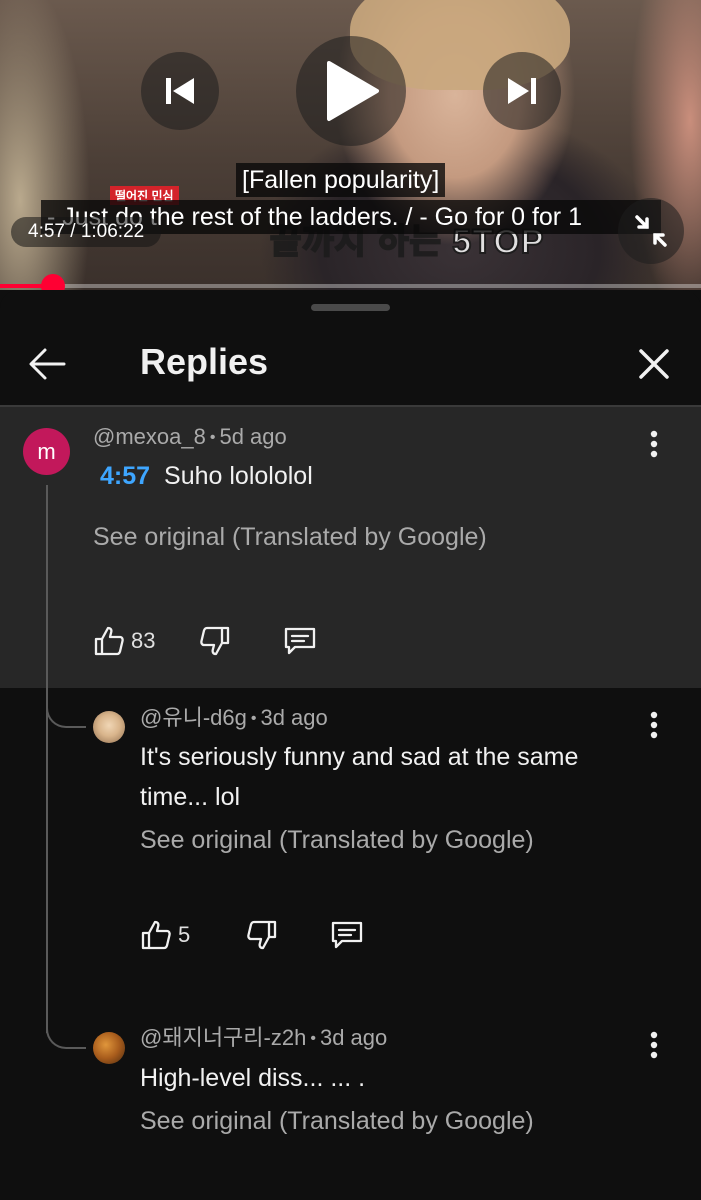 The image size is (701, 1200). What do you see at coordinates (341, 180) in the screenshot?
I see `caption-line-1: [Fallen popularity]` at bounding box center [341, 180].